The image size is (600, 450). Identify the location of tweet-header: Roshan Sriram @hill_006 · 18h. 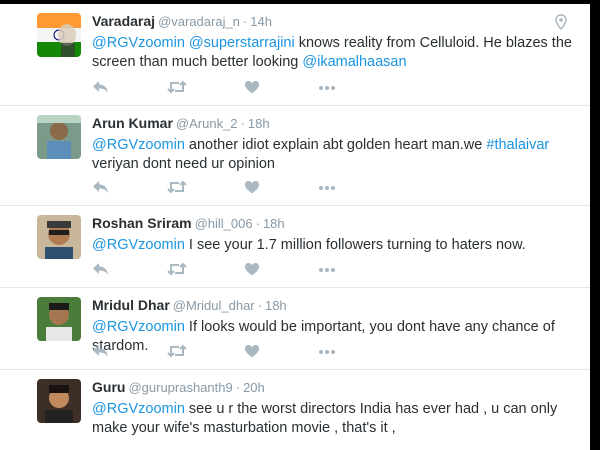
(188, 223).